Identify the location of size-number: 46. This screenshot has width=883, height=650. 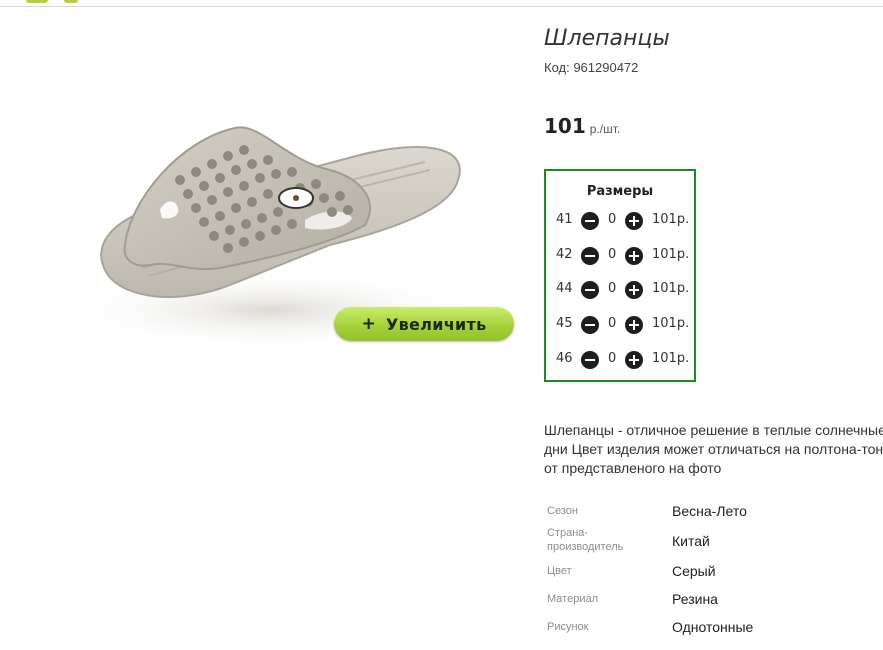
(564, 358).